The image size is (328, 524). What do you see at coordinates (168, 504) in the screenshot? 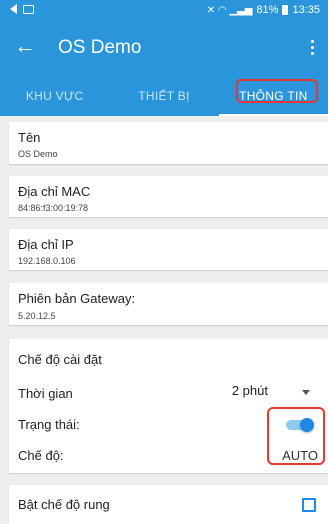
I see `vibration-card: Bật chế độ rung` at bounding box center [168, 504].